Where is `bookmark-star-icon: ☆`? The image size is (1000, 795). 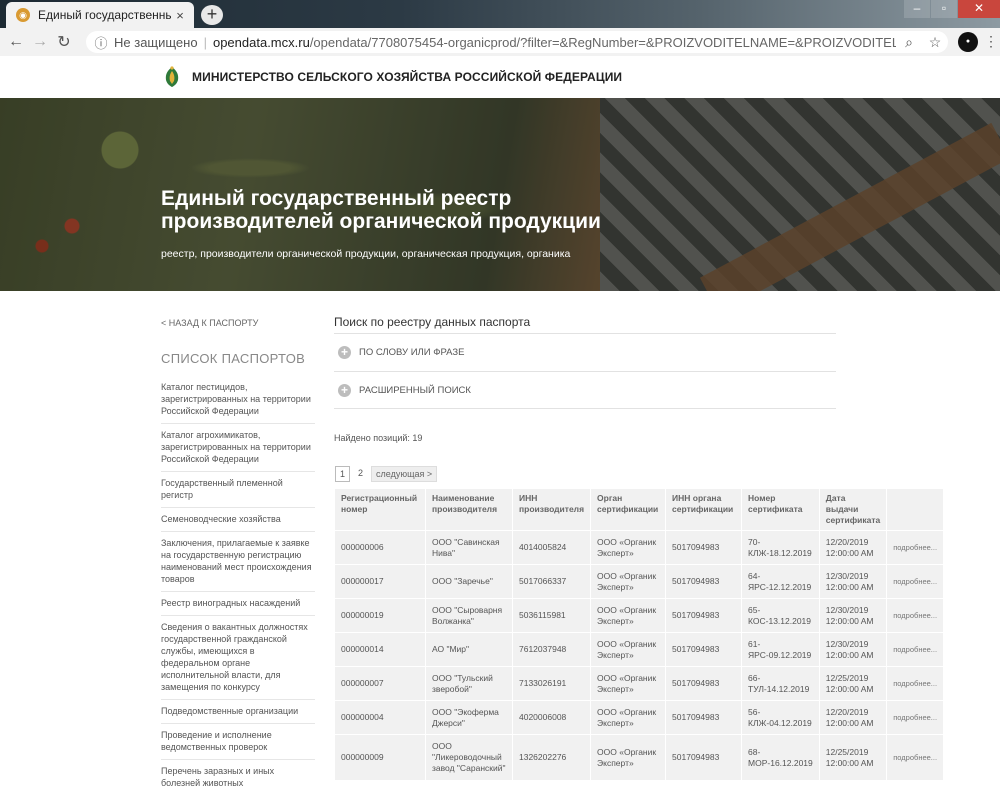 bookmark-star-icon: ☆ is located at coordinates (935, 42).